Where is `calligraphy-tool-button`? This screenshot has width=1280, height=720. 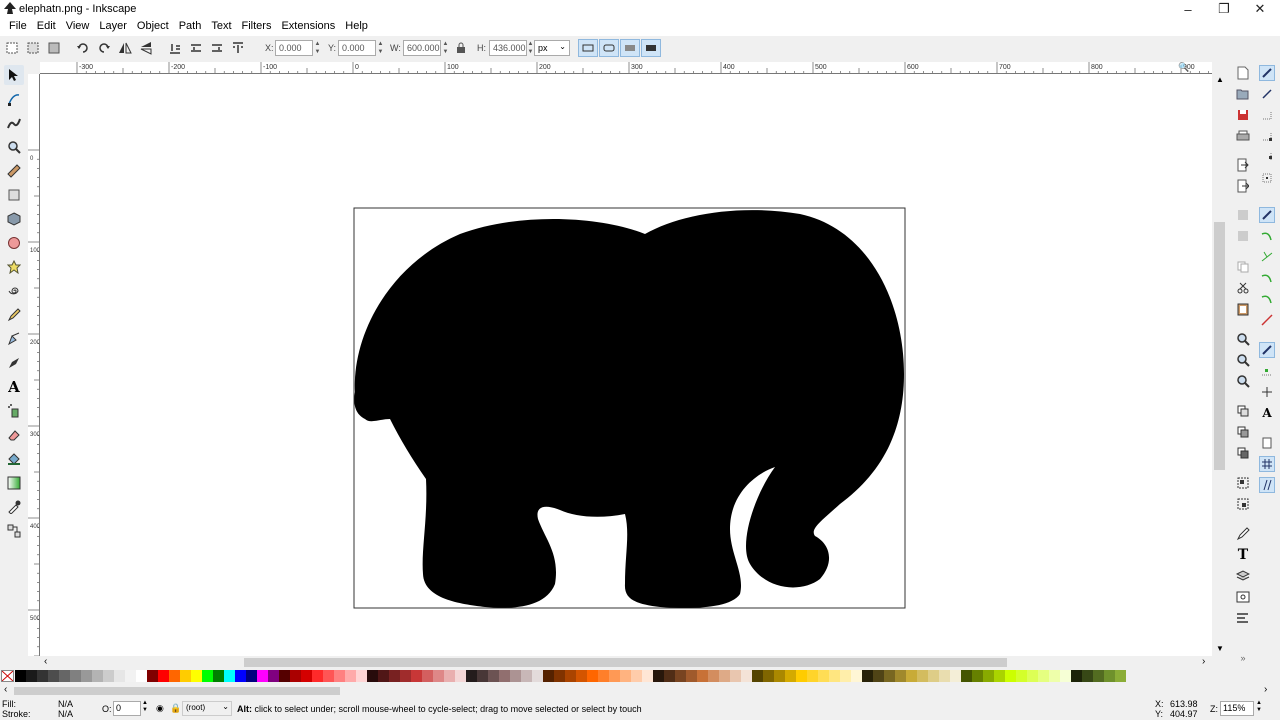
calligraphy-tool-button is located at coordinates (14, 363).